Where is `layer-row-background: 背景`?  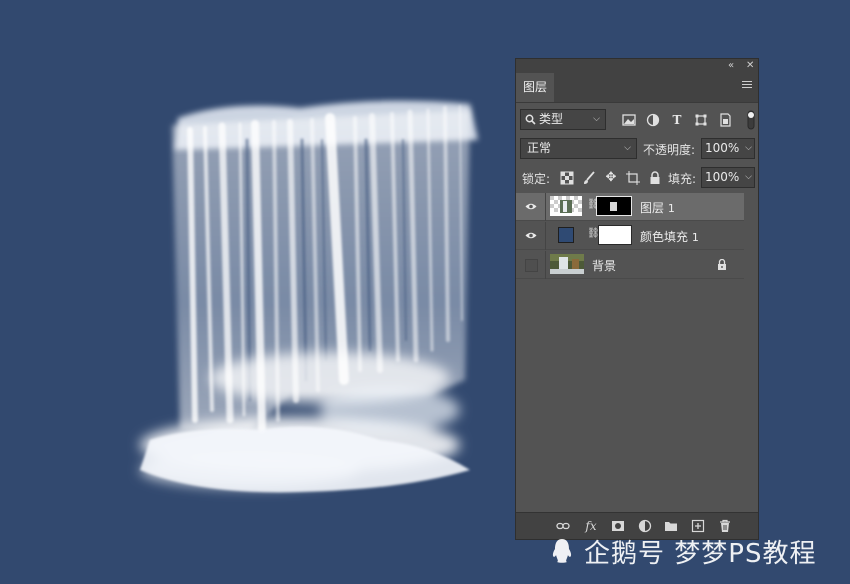 layer-row-background: 背景 is located at coordinates (630, 265).